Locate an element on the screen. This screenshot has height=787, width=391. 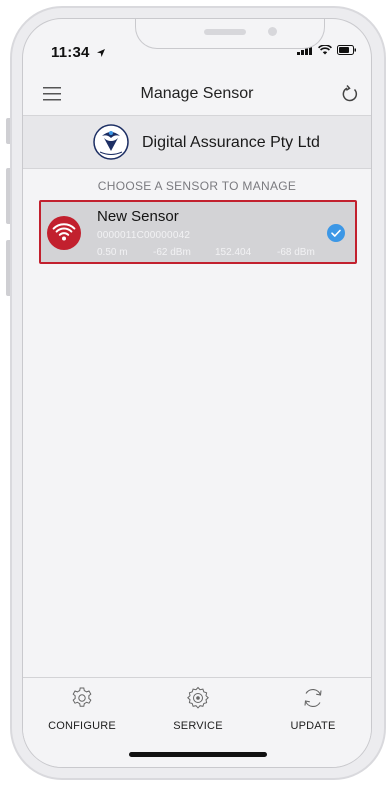
sensor-rssi: -62 dBm is located at coordinates (172, 252).